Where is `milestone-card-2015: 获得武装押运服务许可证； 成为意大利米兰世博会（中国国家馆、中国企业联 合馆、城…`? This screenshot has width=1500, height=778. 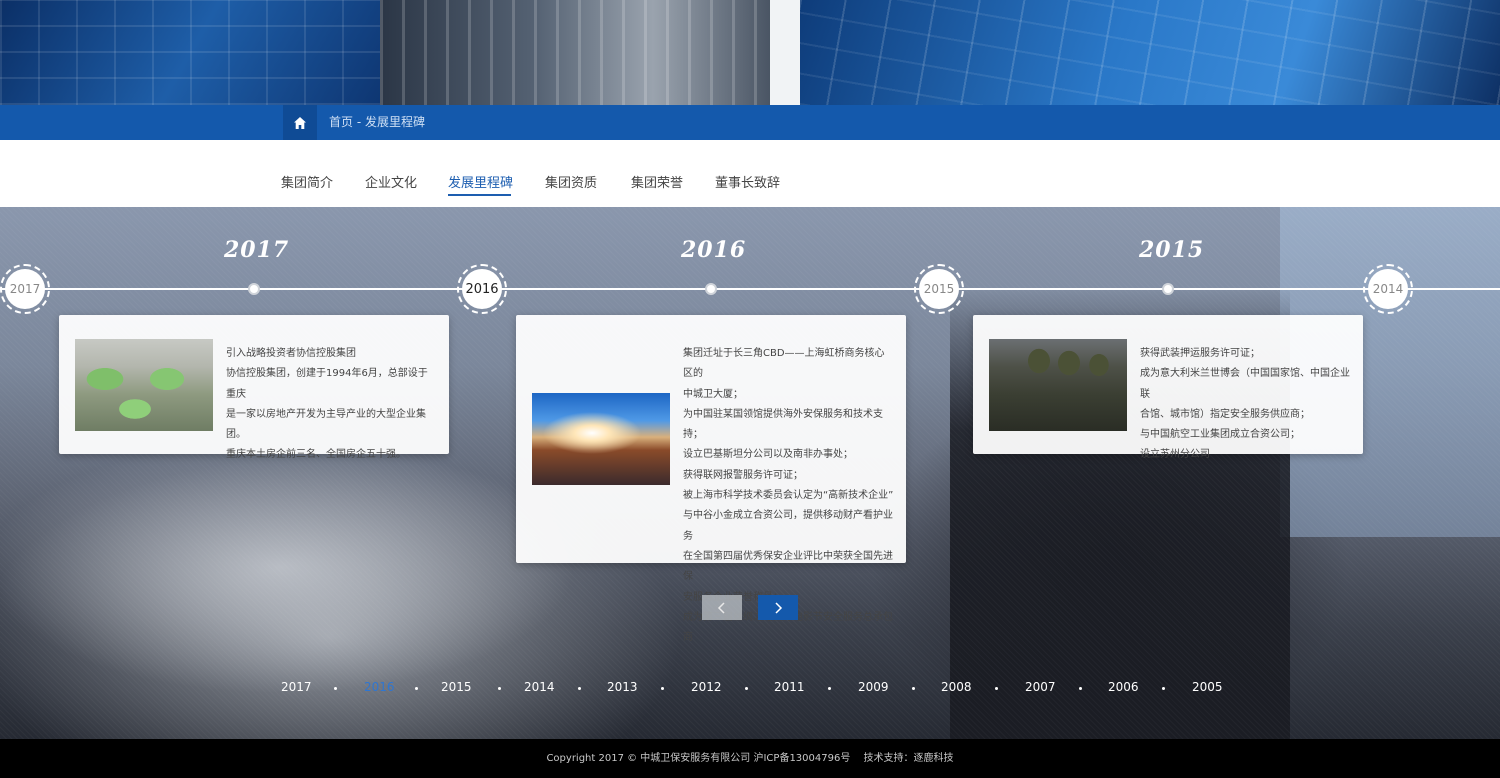
milestone-card-2015: 获得武装押运服务许可证； 成为意大利米兰世博会（中国国家馆、中国企业联 合馆、城… is located at coordinates (1168, 387).